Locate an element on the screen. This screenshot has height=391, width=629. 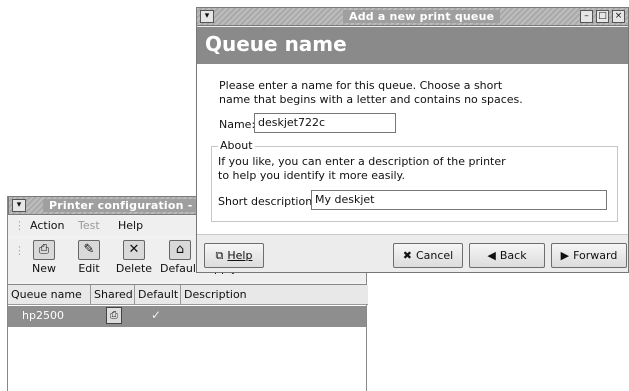
shared-printer-icon: ⎙ is located at coordinates (114, 315).